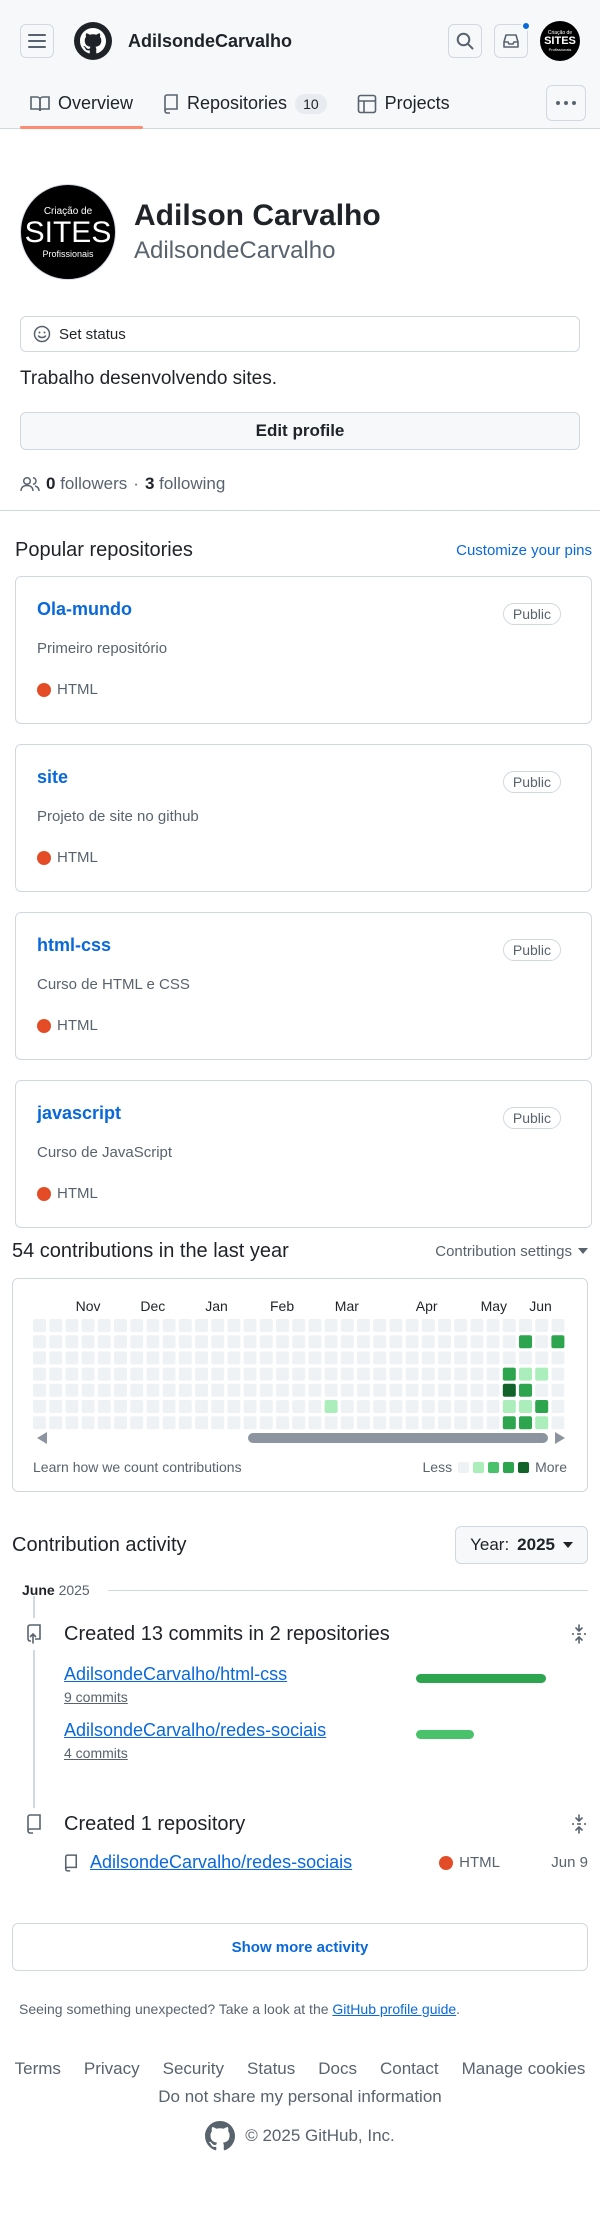 The width and height of the screenshot is (600, 2218). I want to click on tab-repositories: Repositories 10, so click(245, 103).